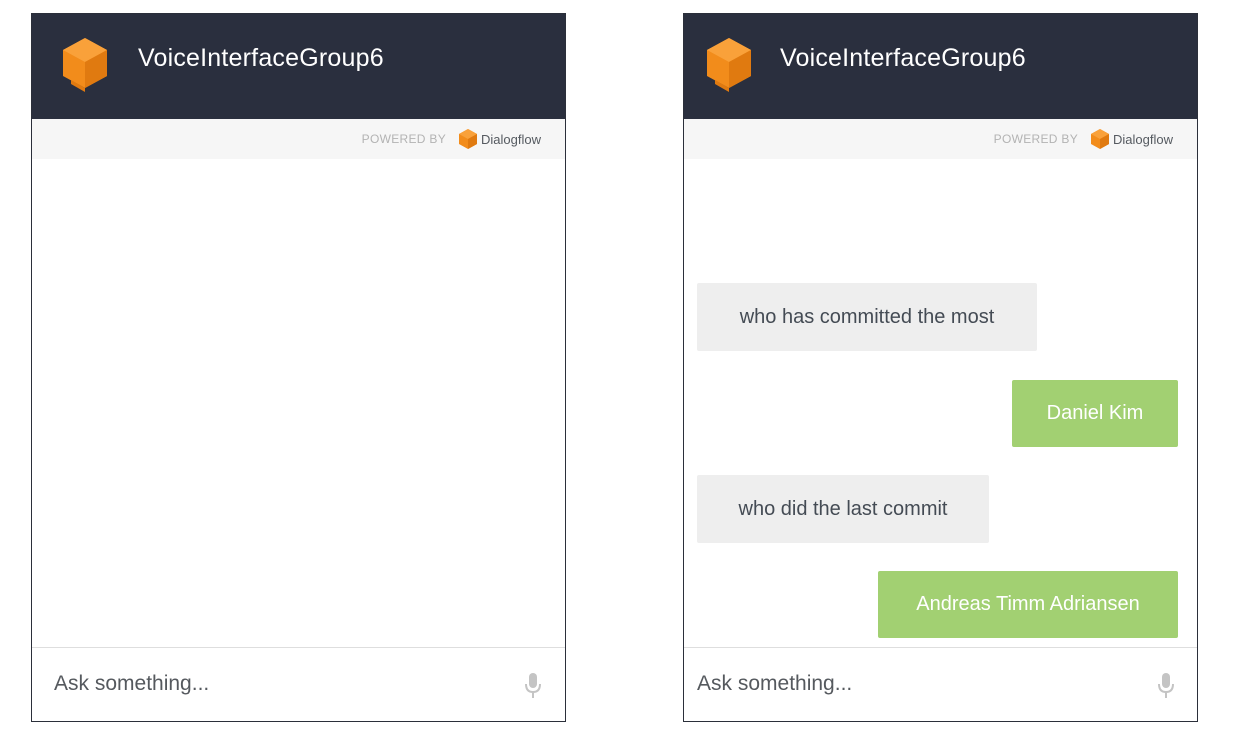 Image resolution: width=1235 pixels, height=736 pixels. Describe the element at coordinates (1095, 413) in the screenshot. I see `bot-reply: Daniel Kim` at that location.